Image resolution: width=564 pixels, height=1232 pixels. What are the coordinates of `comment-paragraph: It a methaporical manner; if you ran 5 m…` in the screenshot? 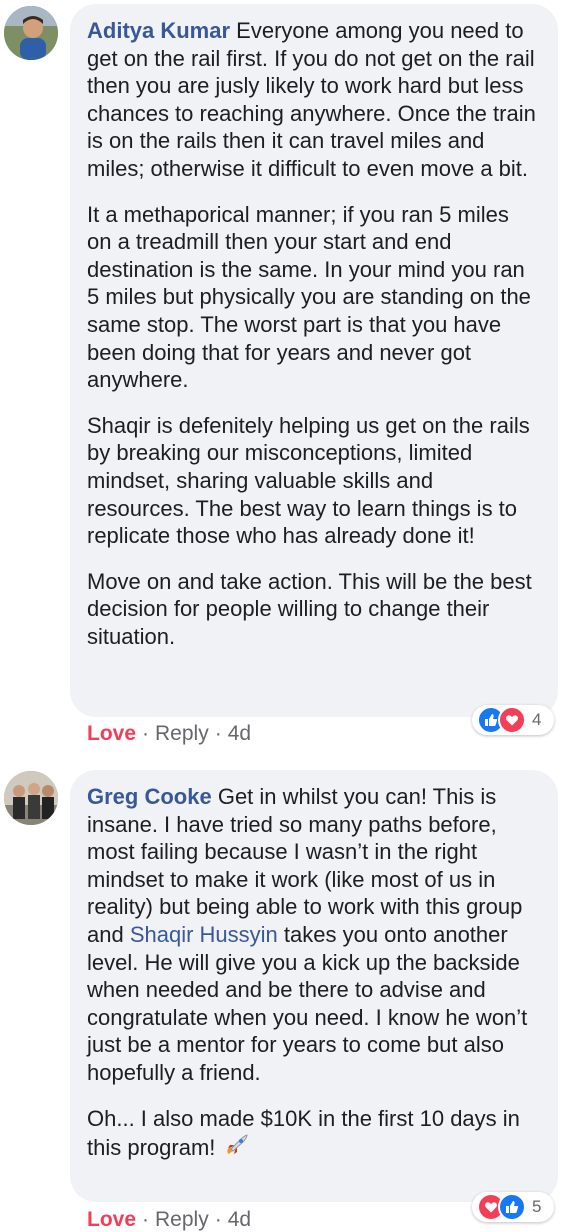 It's located at (309, 297).